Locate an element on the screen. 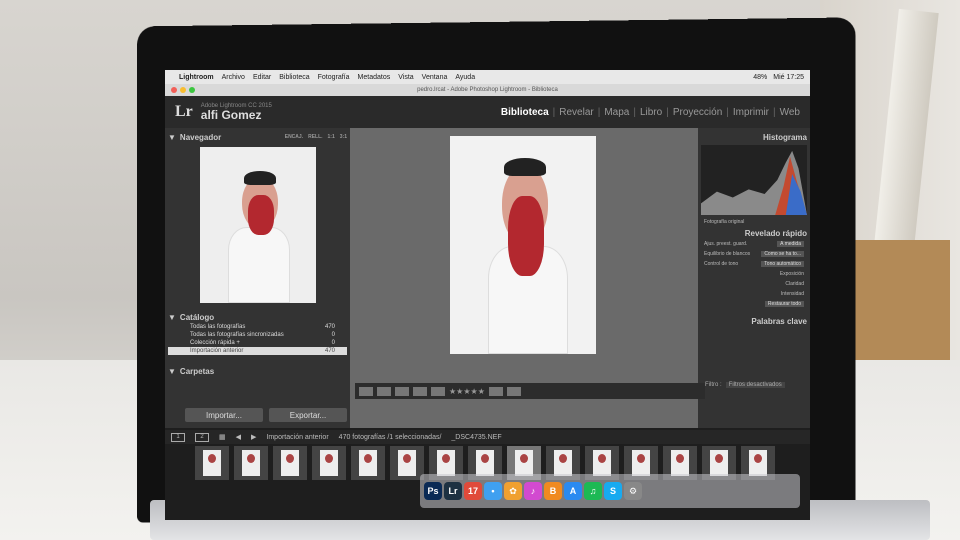 Image resolution: width=960 pixels, height=540 pixels. qd-subrow: Exposición is located at coordinates (754, 274).